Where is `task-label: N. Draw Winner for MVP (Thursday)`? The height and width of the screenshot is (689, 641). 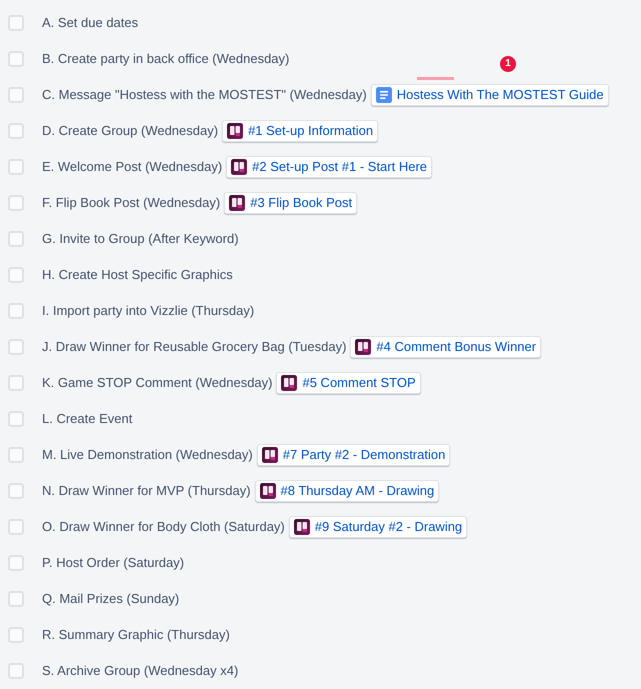 task-label: N. Draw Winner for MVP (Thursday) is located at coordinates (146, 491).